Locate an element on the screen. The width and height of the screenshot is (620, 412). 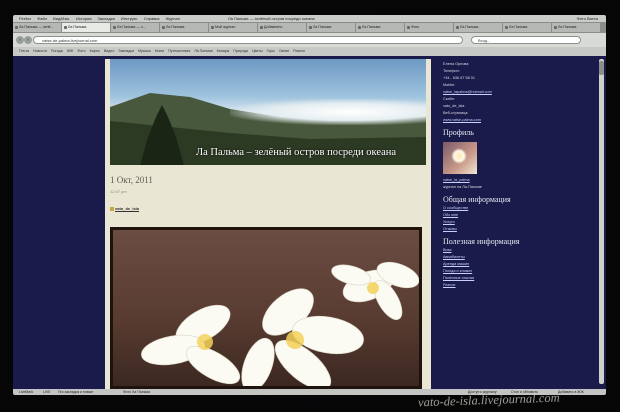
profile-subtitle: журнал на Ла-Пальме is located at coordinates (462, 187).